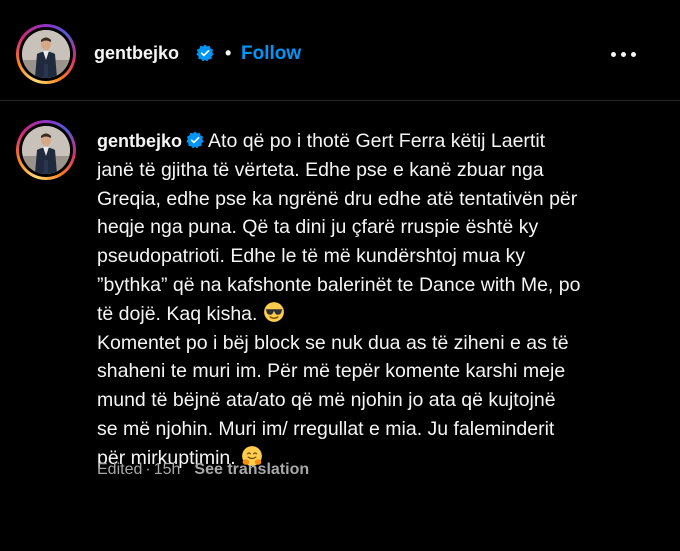 The width and height of the screenshot is (680, 551). What do you see at coordinates (271, 54) in the screenshot?
I see `follow-button: Follow` at bounding box center [271, 54].